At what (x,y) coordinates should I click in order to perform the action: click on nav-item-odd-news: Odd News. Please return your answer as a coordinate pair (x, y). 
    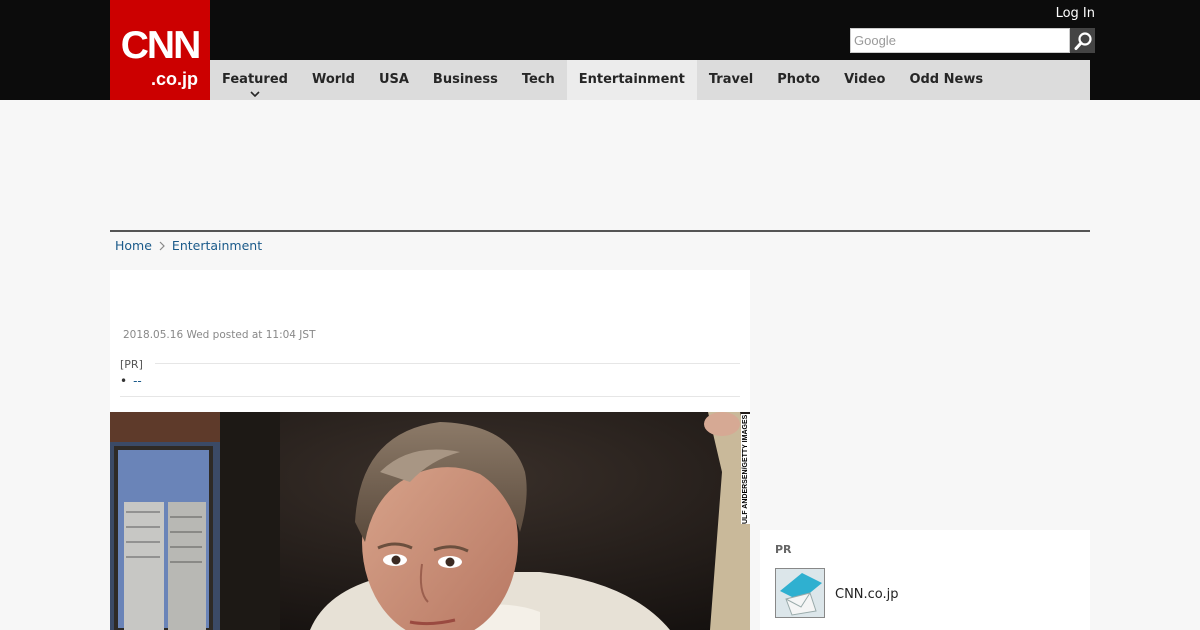
    Looking at the image, I should click on (946, 80).